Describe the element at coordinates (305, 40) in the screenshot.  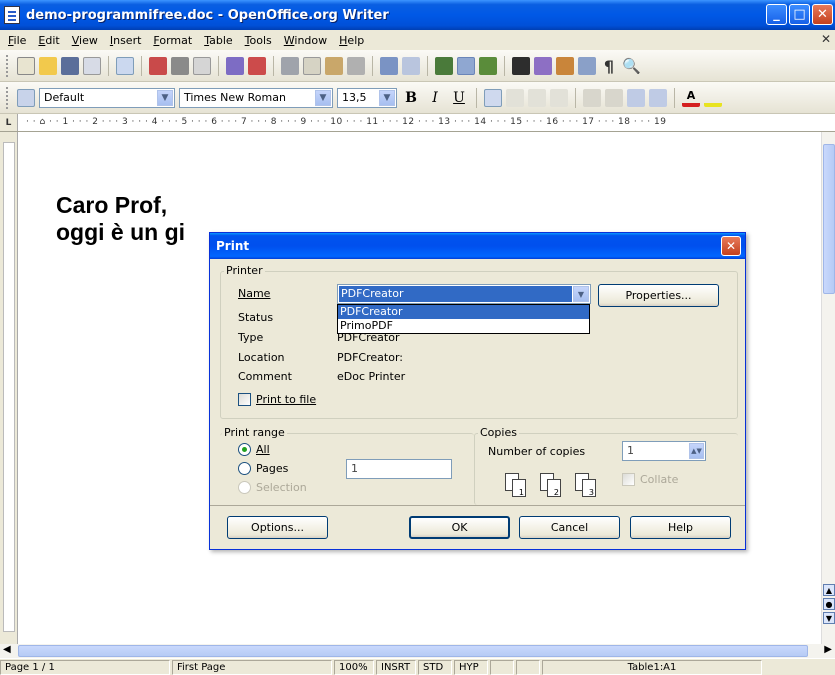
I see `menu-window: Window` at that location.